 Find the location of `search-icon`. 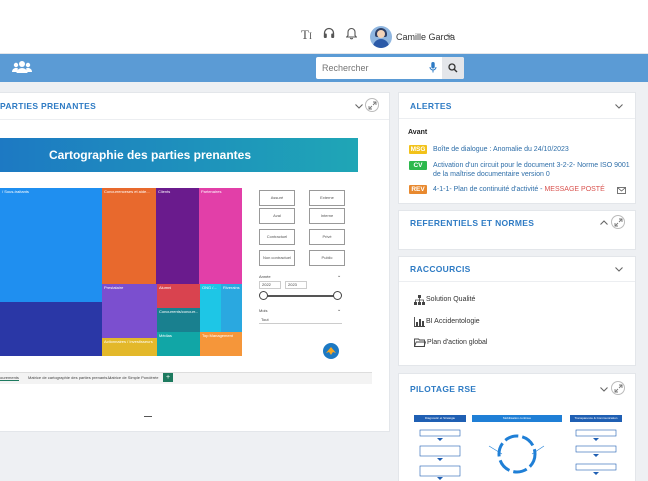

search-icon is located at coordinates (453, 68).